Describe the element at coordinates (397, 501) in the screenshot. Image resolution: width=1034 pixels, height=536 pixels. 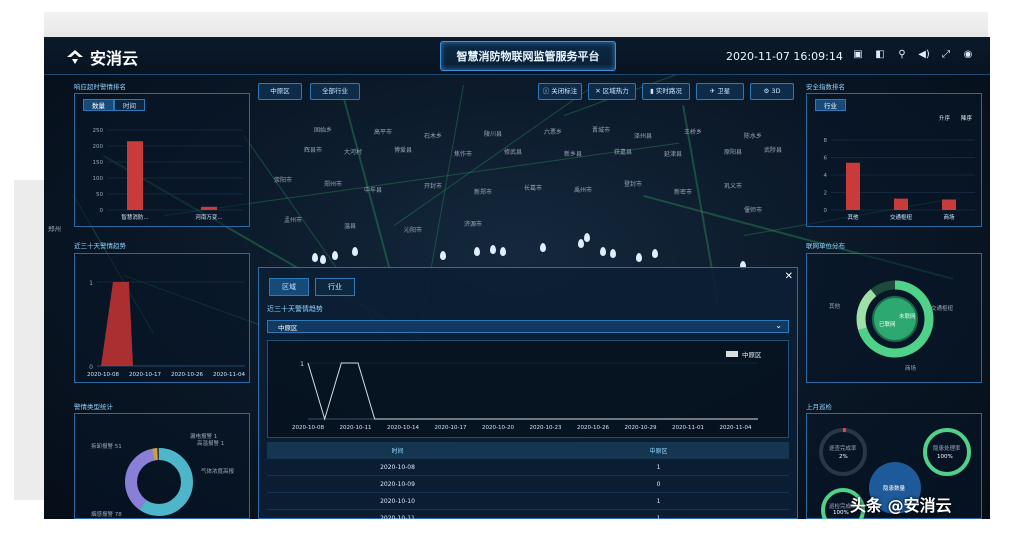
I see `table-cell: 2020-10-10` at that location.